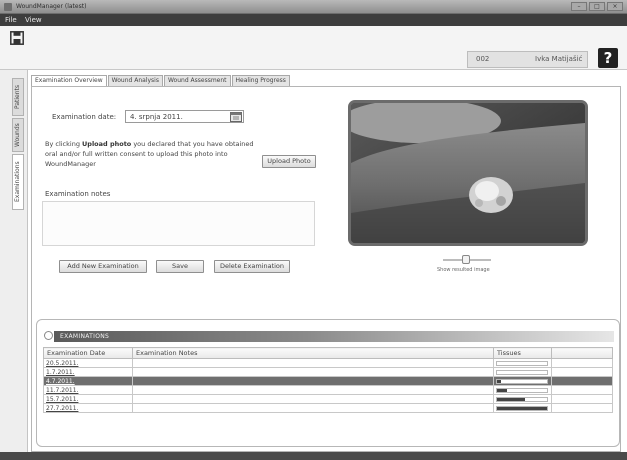 This screenshot has height=460, width=627. Describe the element at coordinates (197, 80) in the screenshot. I see `tab-wound-assessment: Wound Assessment` at that location.